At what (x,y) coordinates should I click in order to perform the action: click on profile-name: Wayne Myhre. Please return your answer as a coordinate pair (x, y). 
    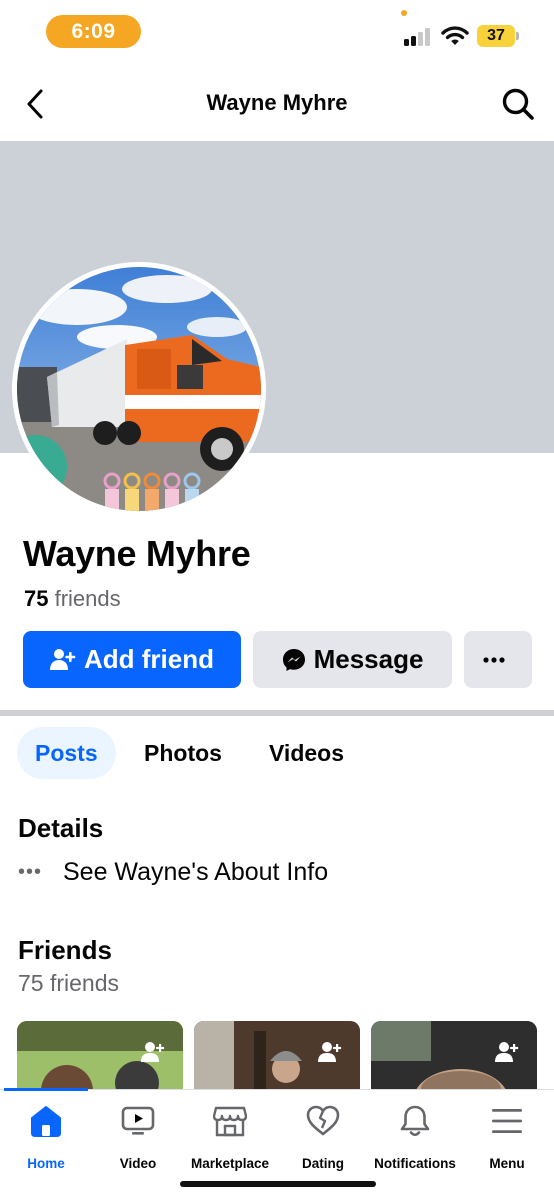
    Looking at the image, I should click on (137, 553).